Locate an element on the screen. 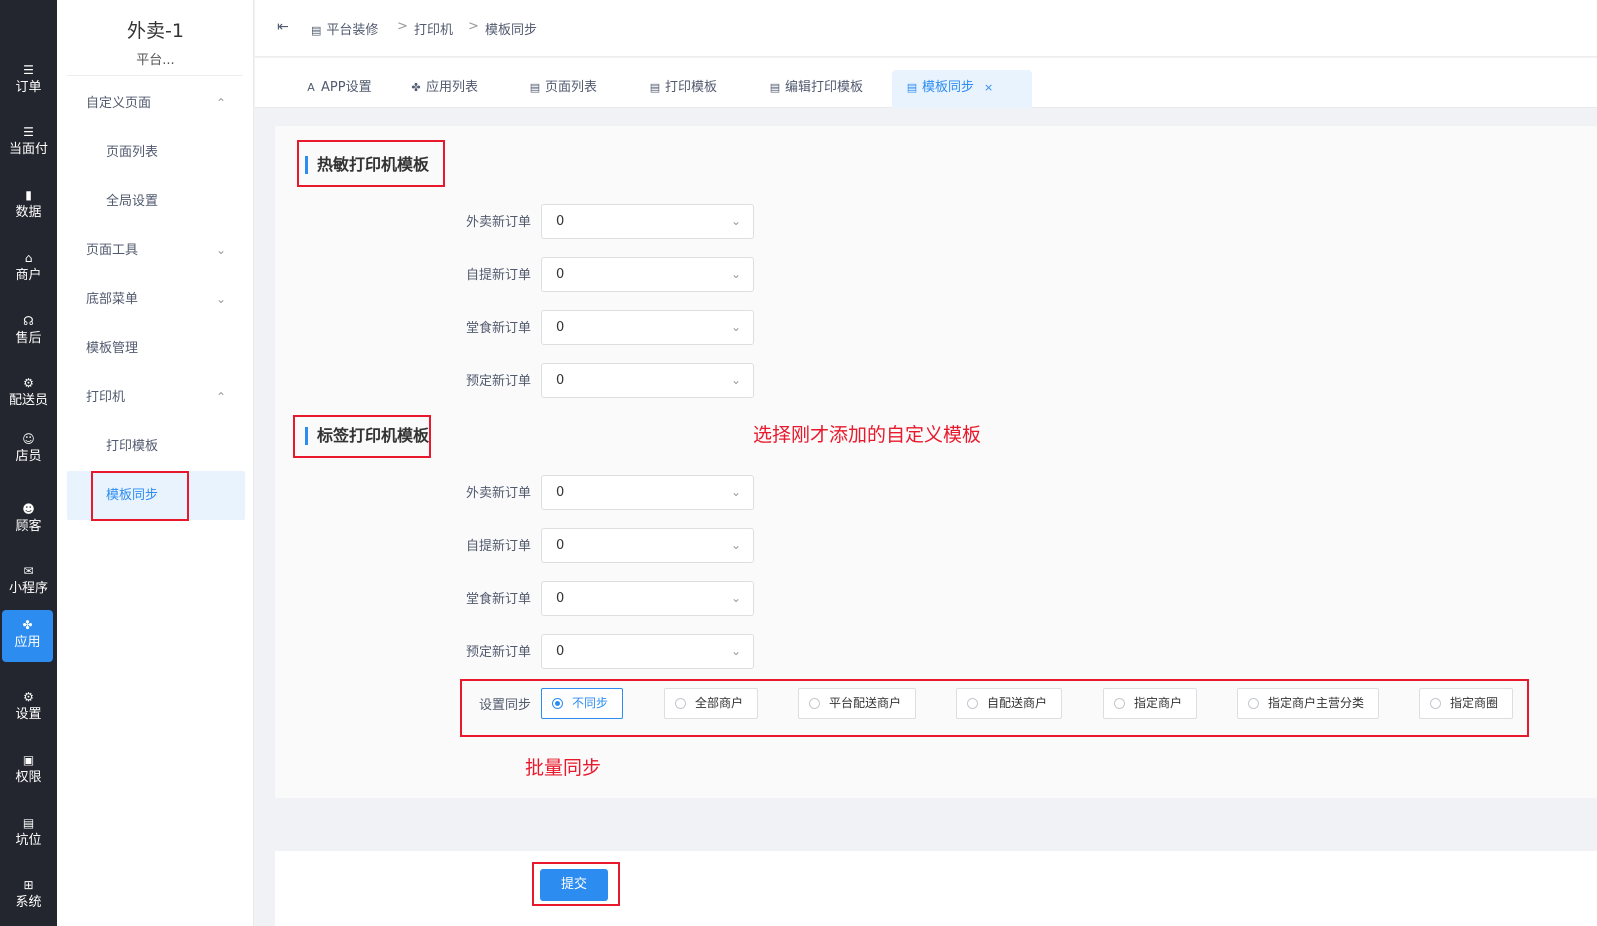 Image resolution: width=1597 pixels, height=926 pixels. rail-label: 商户 is located at coordinates (28, 275).